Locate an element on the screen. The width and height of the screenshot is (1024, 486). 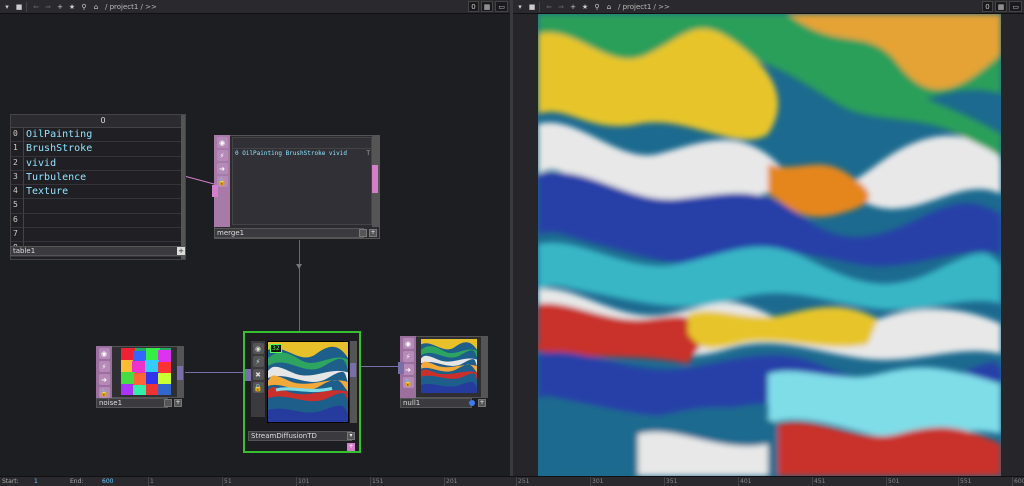
null-node: ◉ ⚡ ➜ 🔒 null1 + is located at coordinates (443, 372).